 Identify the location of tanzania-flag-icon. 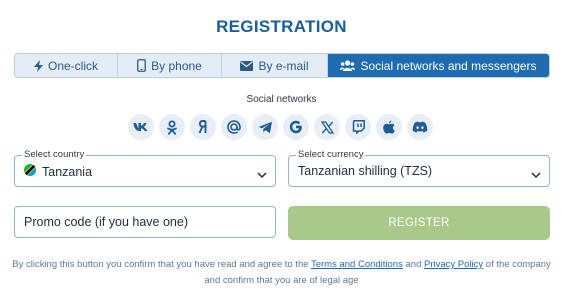
(30, 171).